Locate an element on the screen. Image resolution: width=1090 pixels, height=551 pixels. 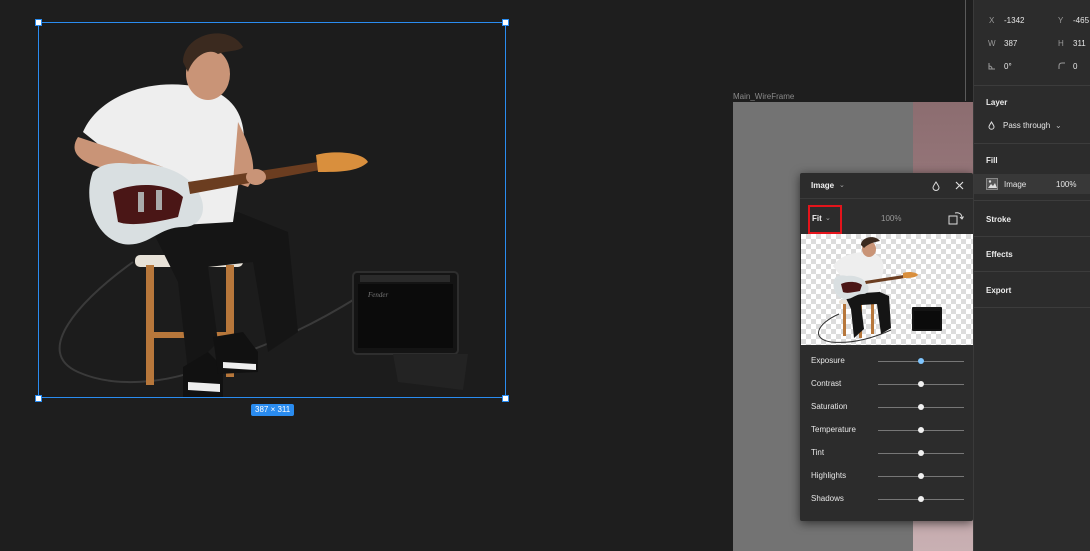
corner-radius-field: 0 is located at coordinates (1075, 66).